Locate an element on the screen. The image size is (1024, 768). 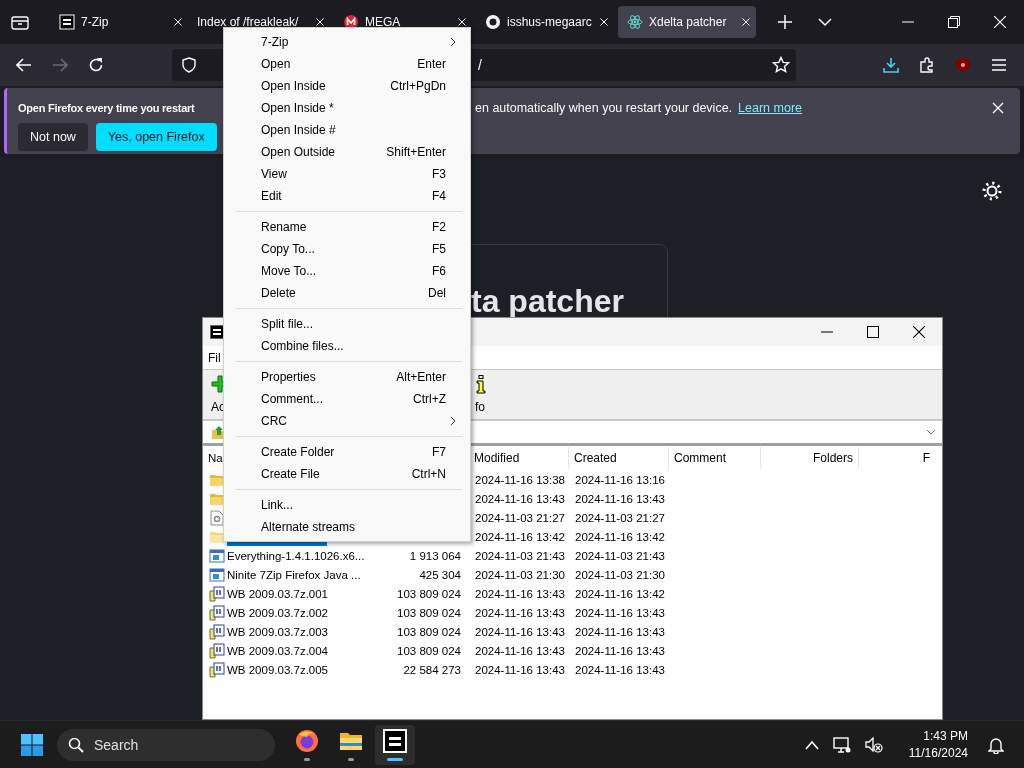
tab-title: 7-Zip is located at coordinates (95, 22).